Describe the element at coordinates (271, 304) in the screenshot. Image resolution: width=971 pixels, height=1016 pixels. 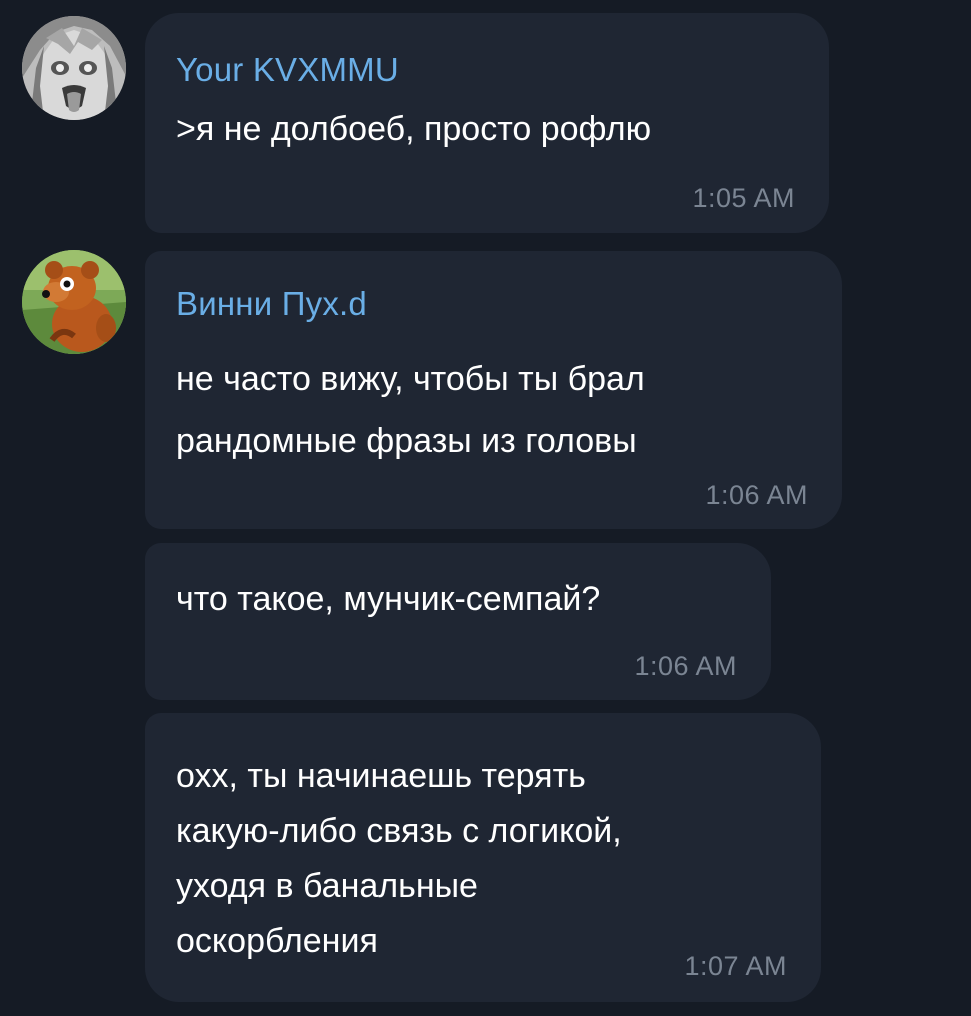
I see `sender-name: Винни Пух.d` at that location.